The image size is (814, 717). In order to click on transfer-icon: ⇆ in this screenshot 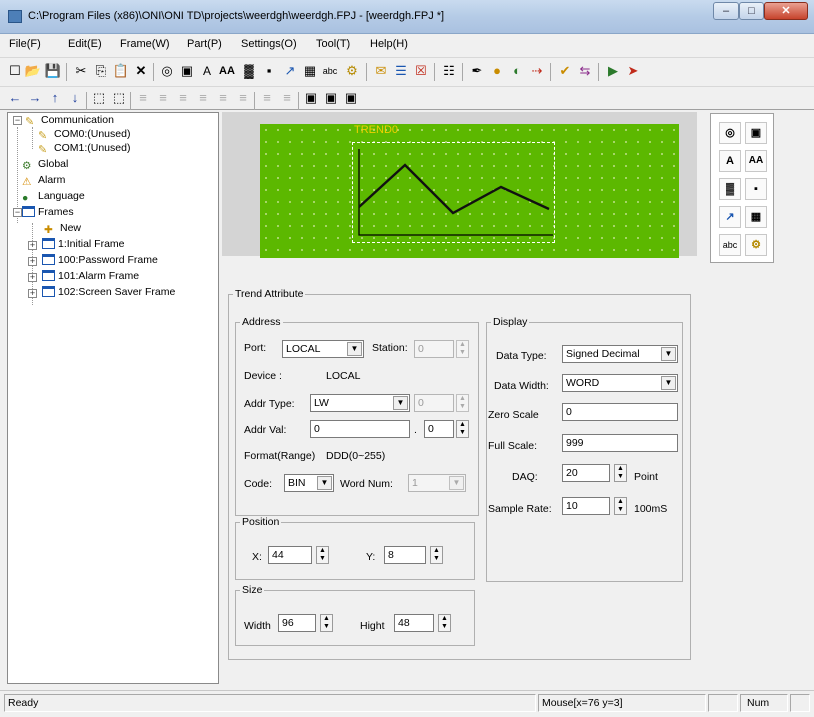, I will do `click(585, 71)`.